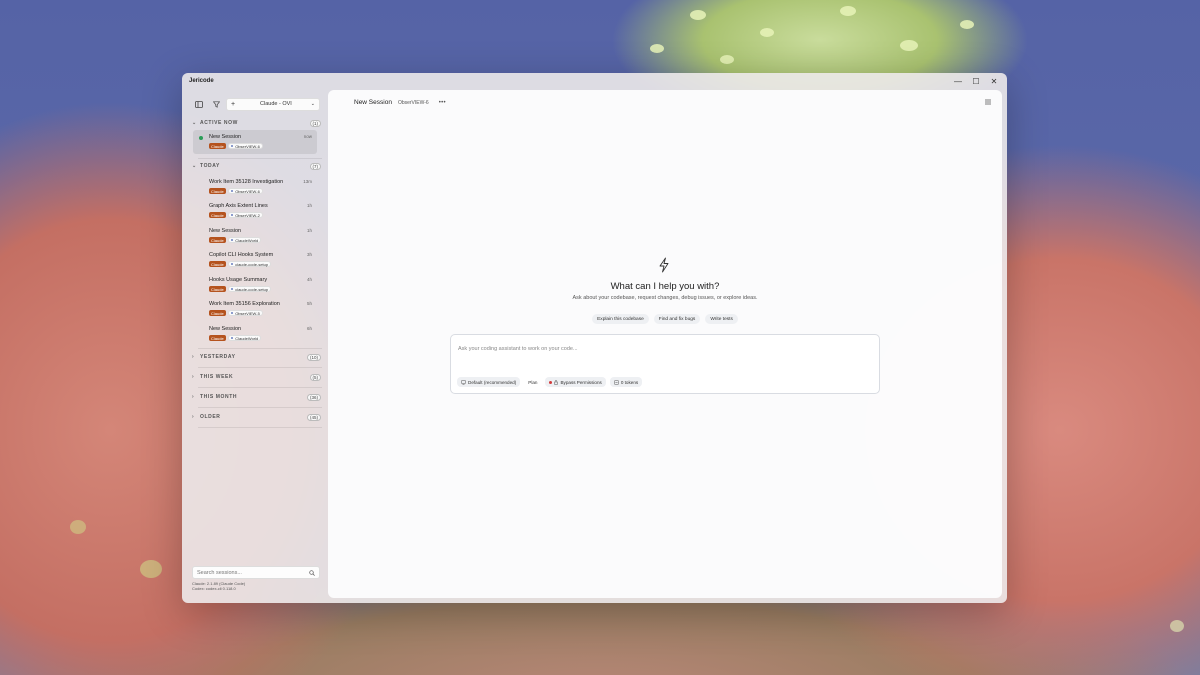 This screenshot has height=675, width=1200. I want to click on new-session-plus-icon: +, so click(233, 104).